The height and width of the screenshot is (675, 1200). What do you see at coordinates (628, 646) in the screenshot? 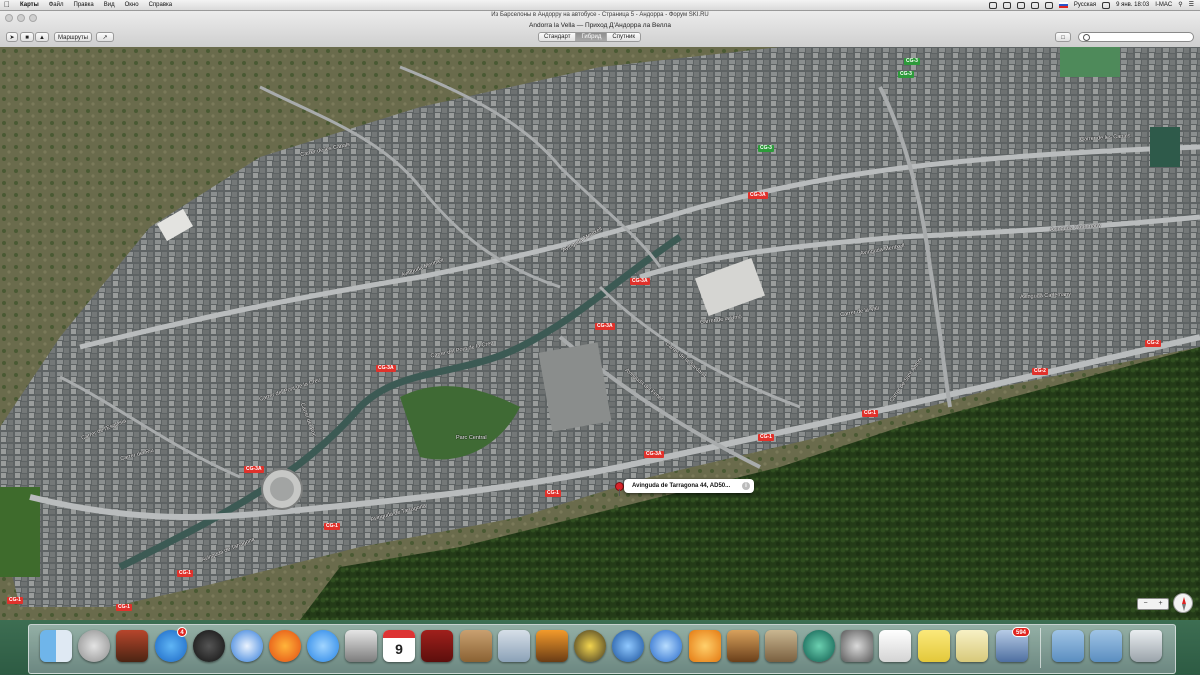
I see `quicktime-icon` at bounding box center [628, 646].